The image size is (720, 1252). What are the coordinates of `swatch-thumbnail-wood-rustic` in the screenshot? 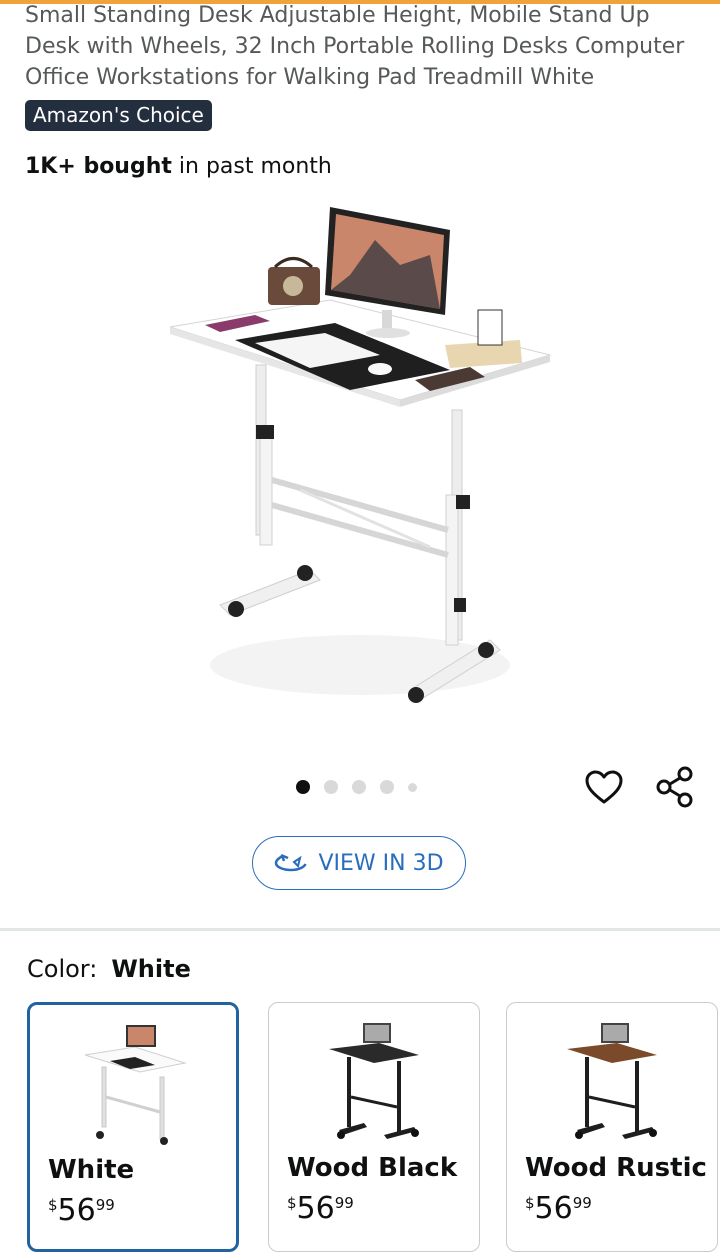 It's located at (612, 1081).